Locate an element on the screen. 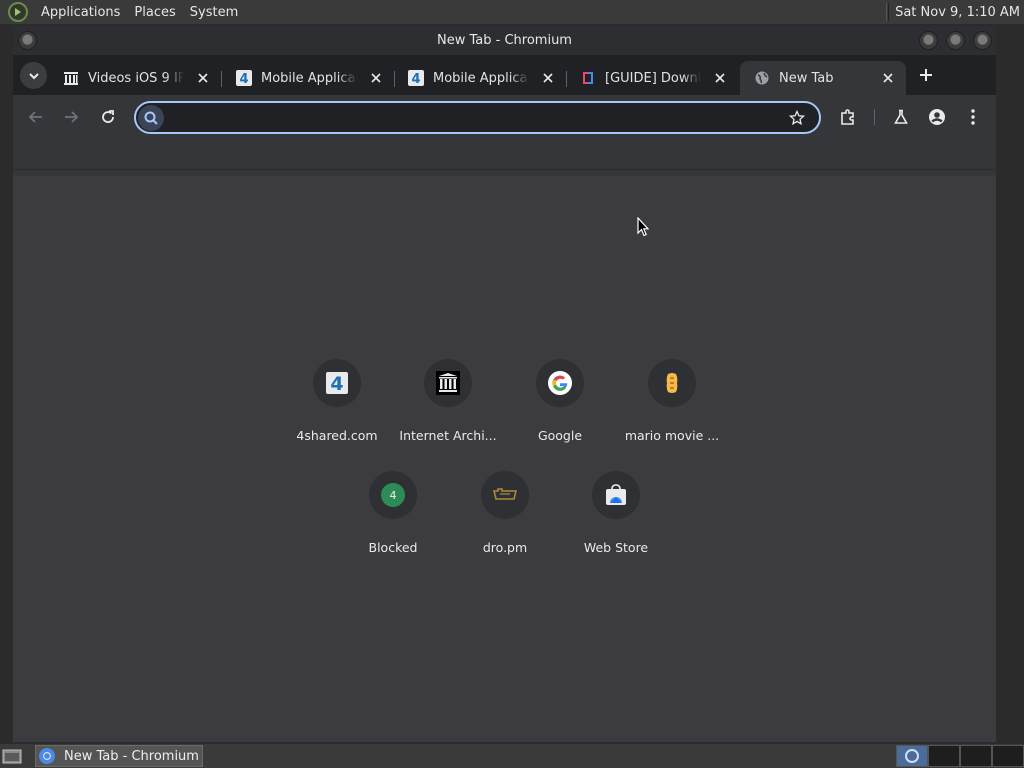  puzzle-icon is located at coordinates (847, 117).